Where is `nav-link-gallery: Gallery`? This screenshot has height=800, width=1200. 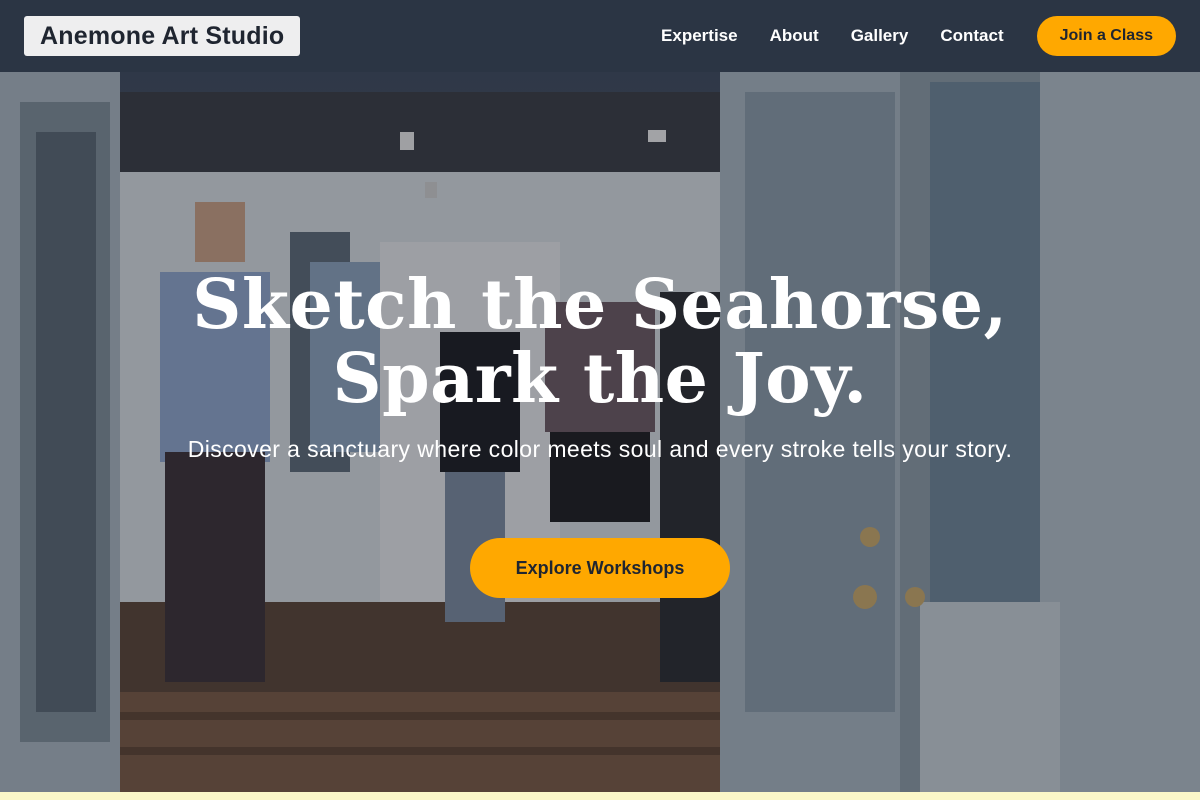 nav-link-gallery: Gallery is located at coordinates (880, 36).